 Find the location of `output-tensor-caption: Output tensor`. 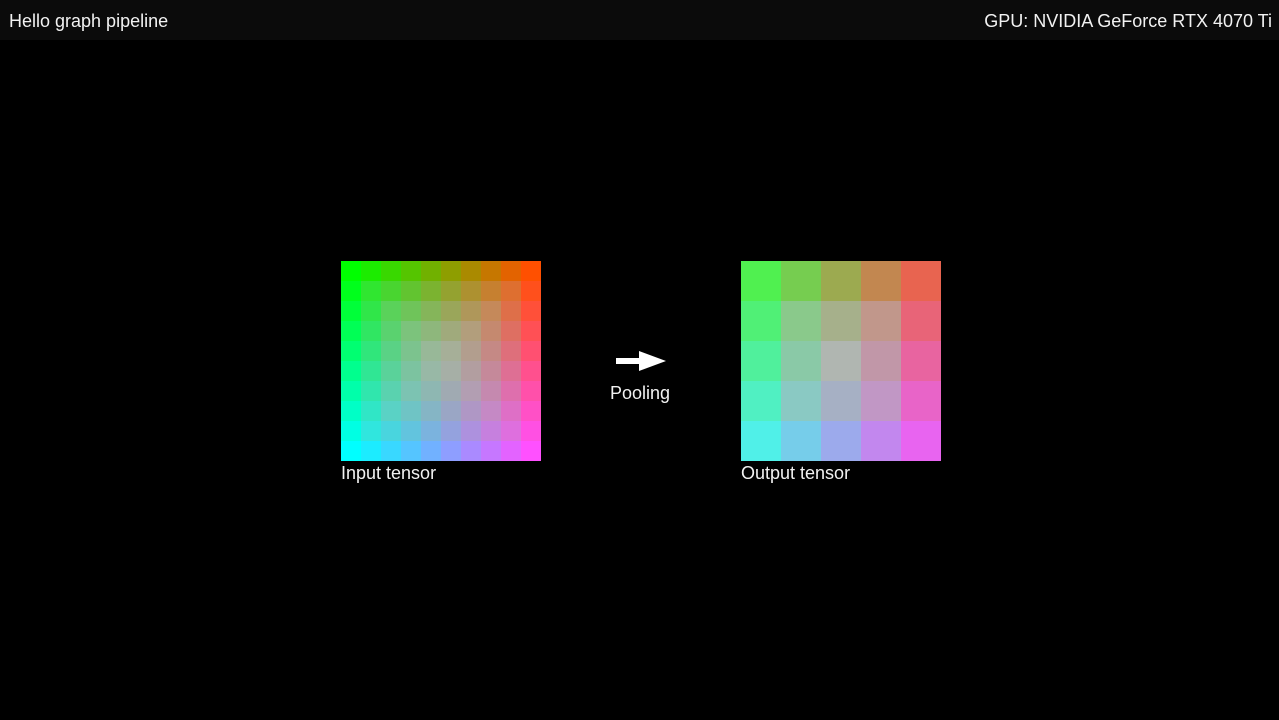

output-tensor-caption: Output tensor is located at coordinates (796, 473).